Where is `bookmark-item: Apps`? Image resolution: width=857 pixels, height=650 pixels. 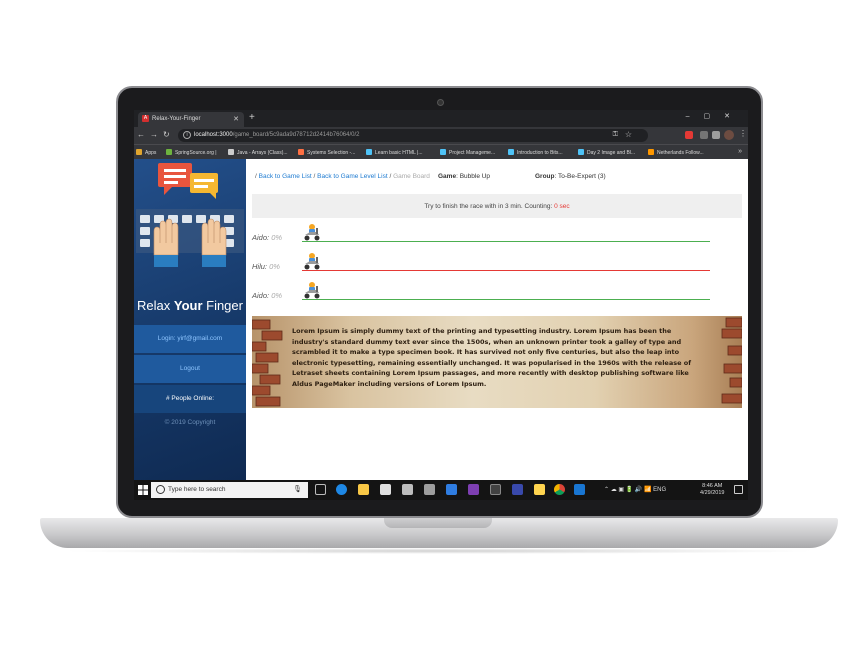
bookmark-item: Apps is located at coordinates (146, 152).